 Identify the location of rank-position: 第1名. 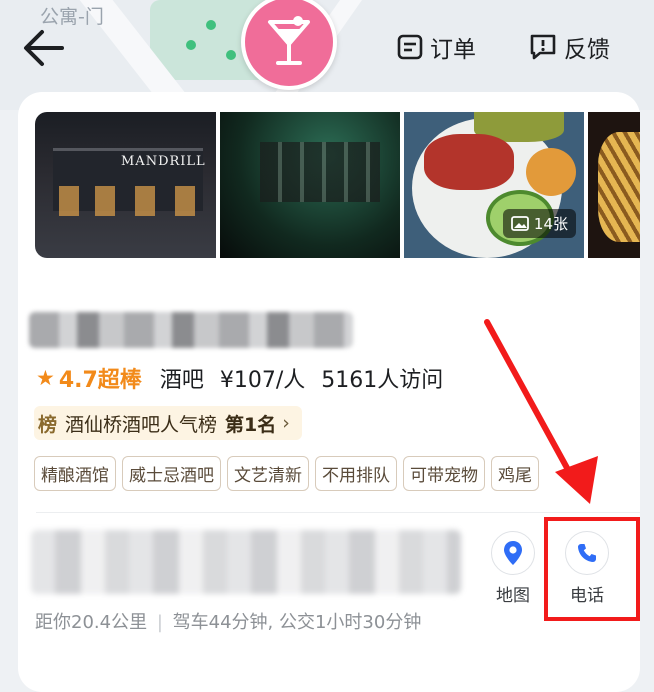
(251, 424).